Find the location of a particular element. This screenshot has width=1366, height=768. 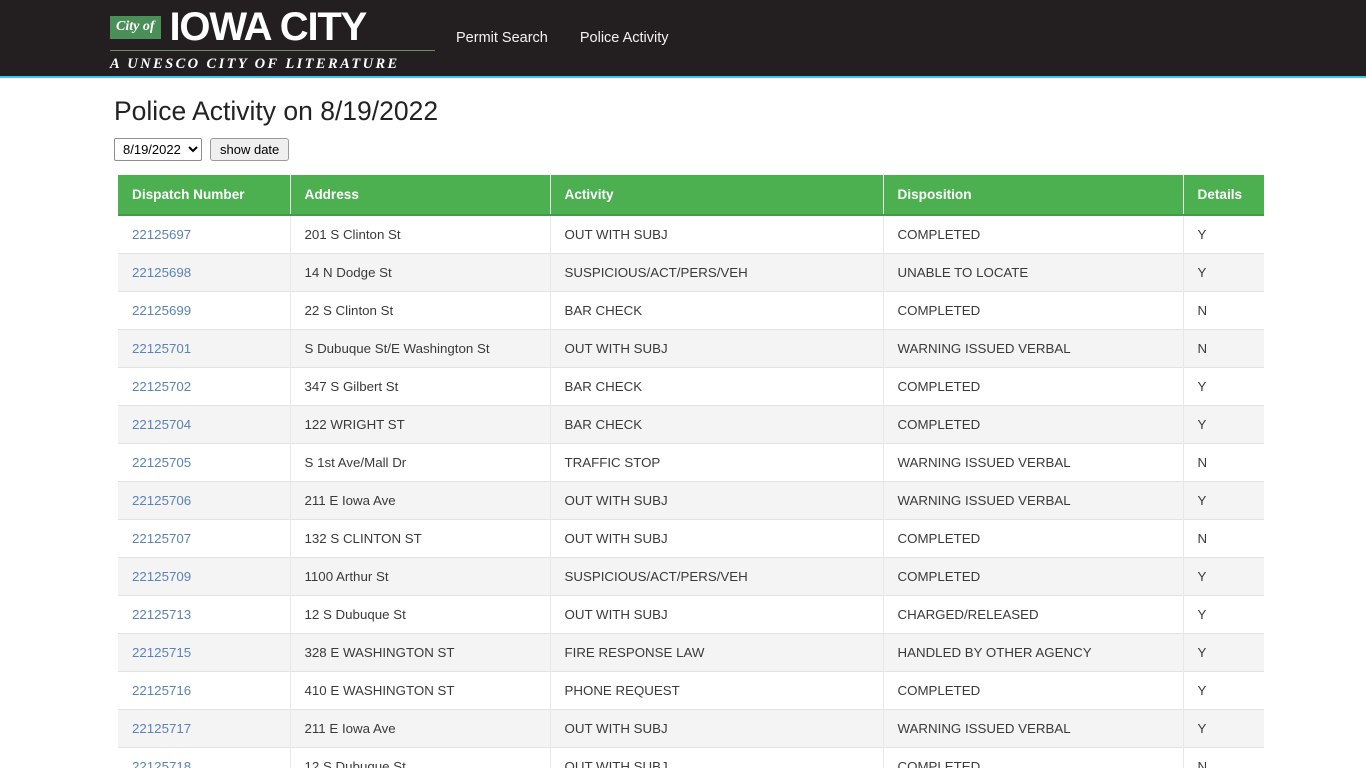

dispatch-number-link: 22125702 is located at coordinates (161, 386).